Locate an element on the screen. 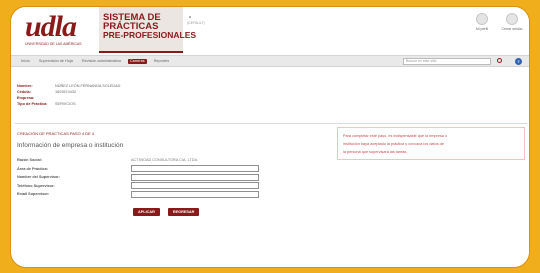 This screenshot has width=540, height=273. area-input is located at coordinates (195, 169).